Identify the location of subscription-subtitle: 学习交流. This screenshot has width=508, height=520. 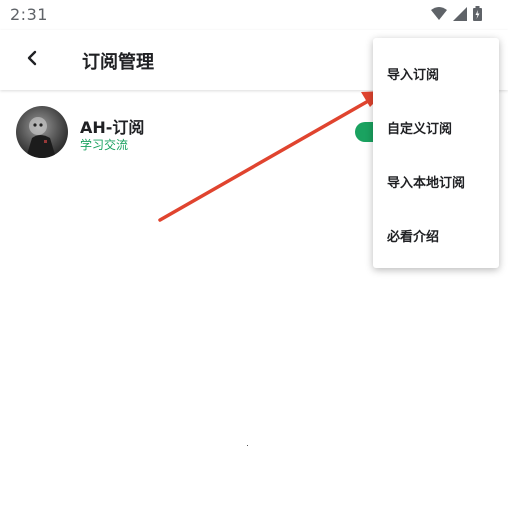
(104, 145).